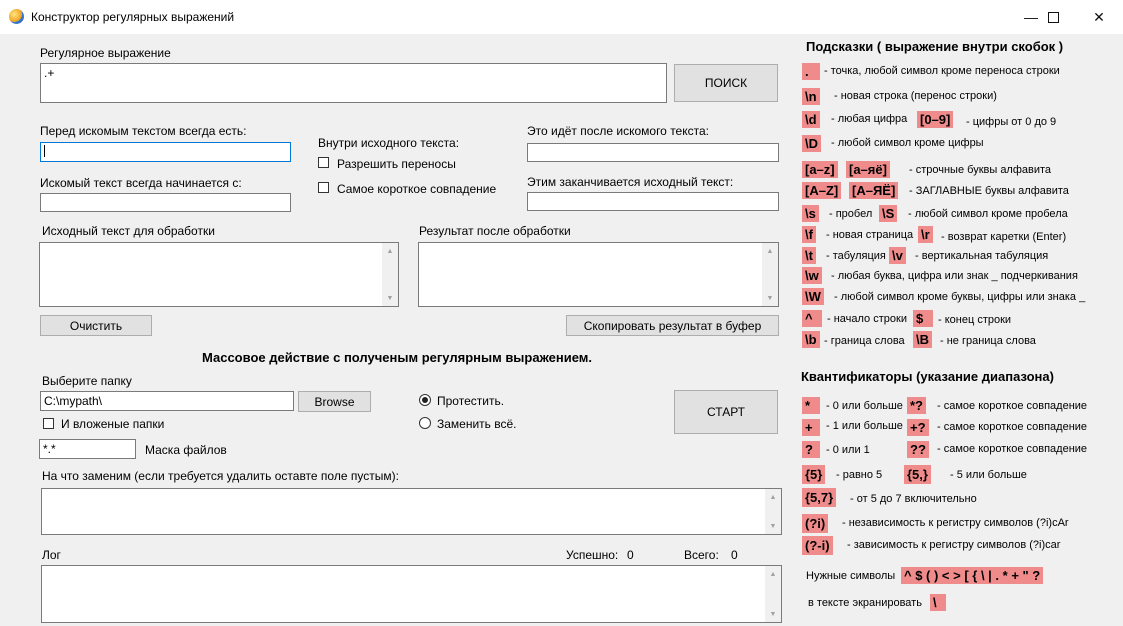 The width and height of the screenshot is (1123, 626). What do you see at coordinates (925, 234) in the screenshot?
I see `hint-r-token: \r` at bounding box center [925, 234].